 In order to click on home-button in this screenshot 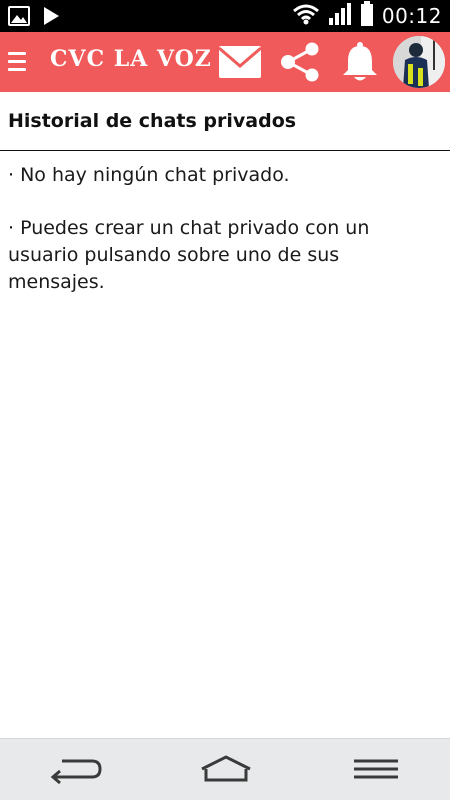, I will do `click(226, 769)`.